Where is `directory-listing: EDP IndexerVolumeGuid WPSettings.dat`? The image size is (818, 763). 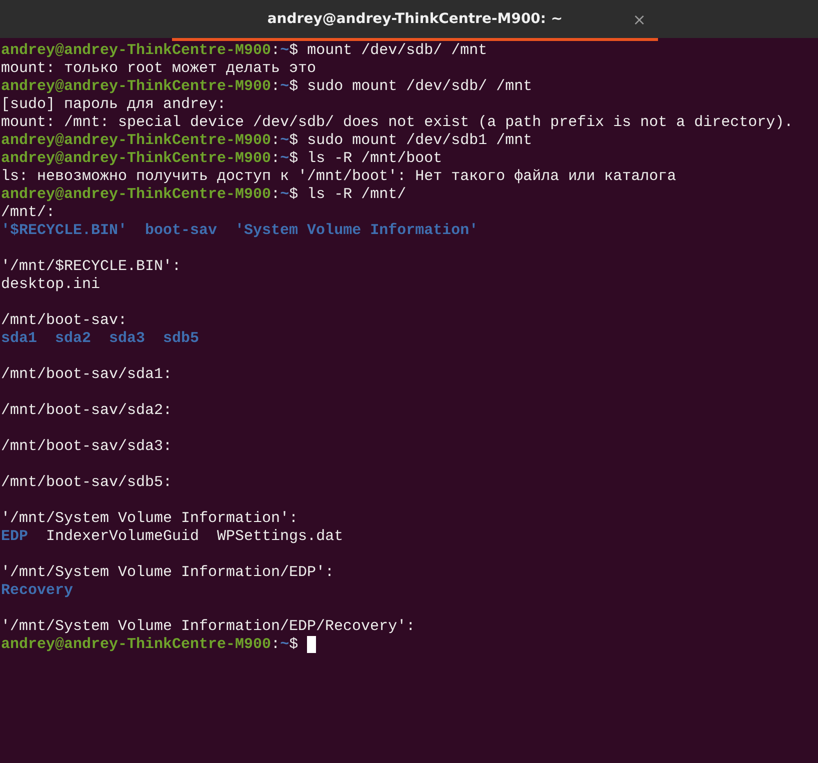 directory-listing: EDP IndexerVolumeGuid WPSettings.dat is located at coordinates (172, 537).